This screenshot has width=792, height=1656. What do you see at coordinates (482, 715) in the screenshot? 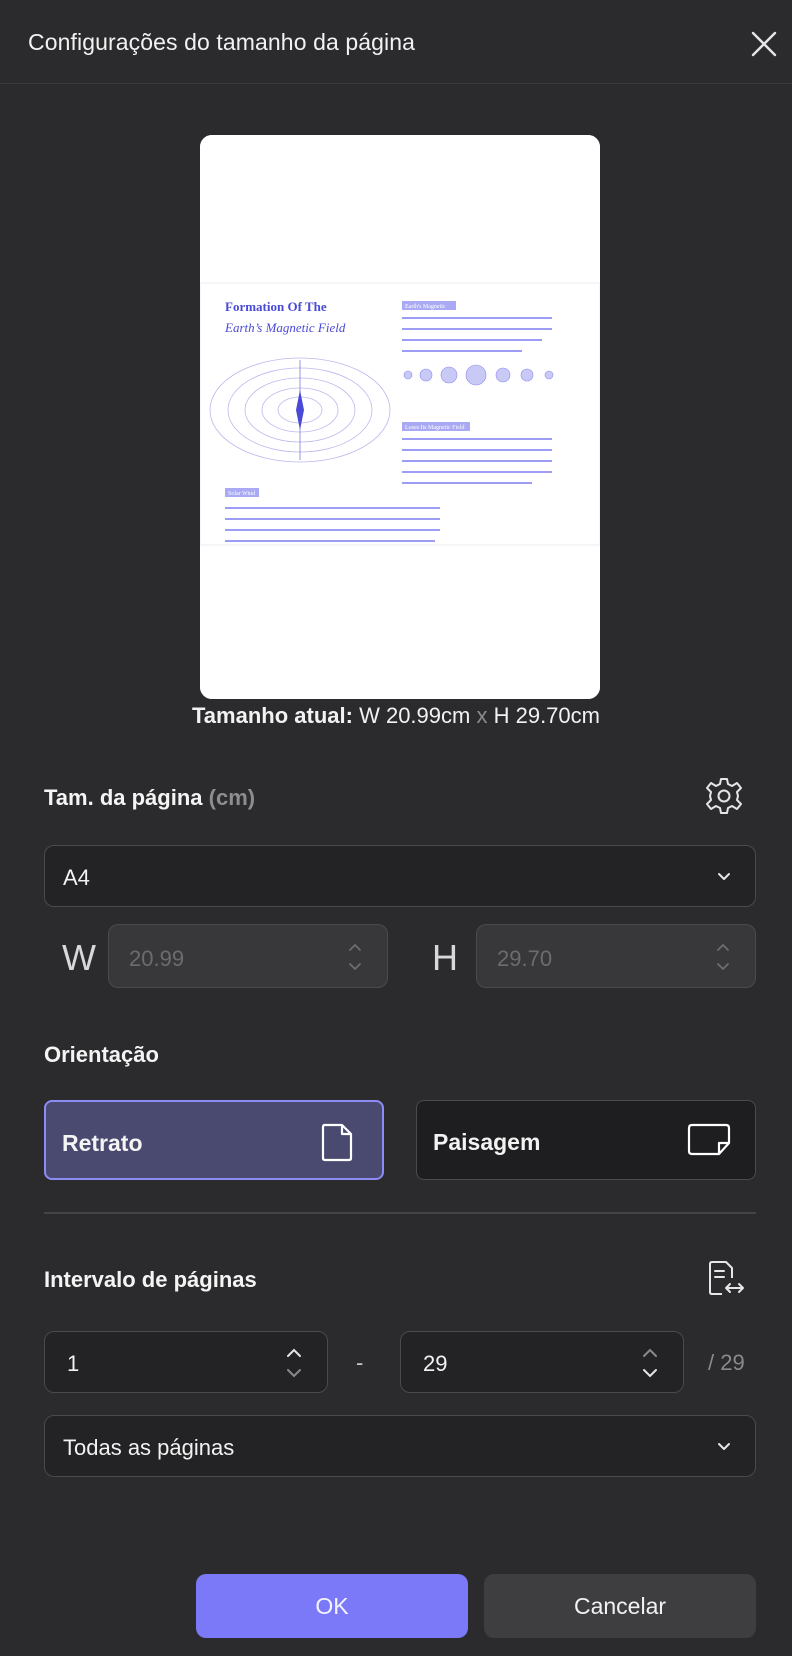
I see `size-separator: x` at bounding box center [482, 715].